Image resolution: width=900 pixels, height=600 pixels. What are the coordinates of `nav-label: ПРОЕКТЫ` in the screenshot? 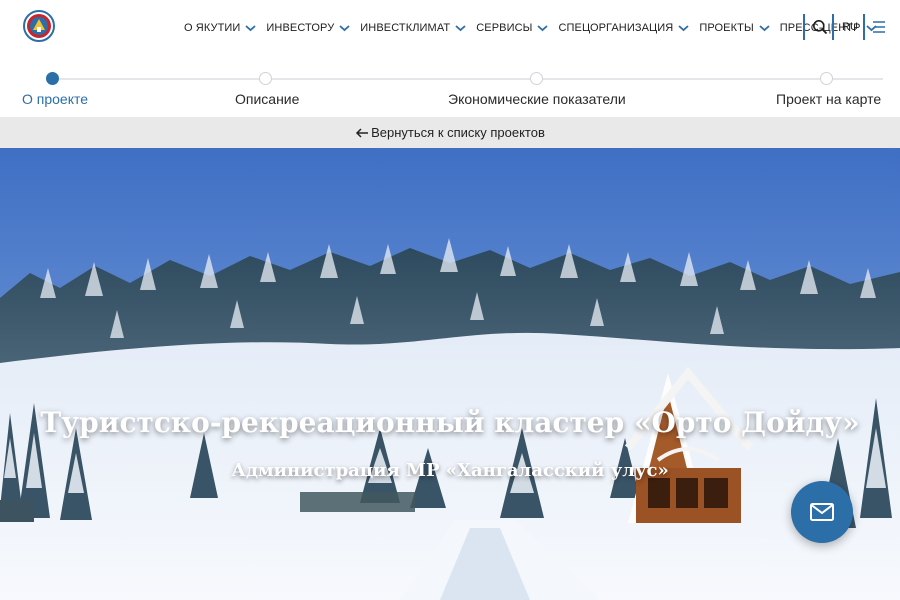 It's located at (726, 28).